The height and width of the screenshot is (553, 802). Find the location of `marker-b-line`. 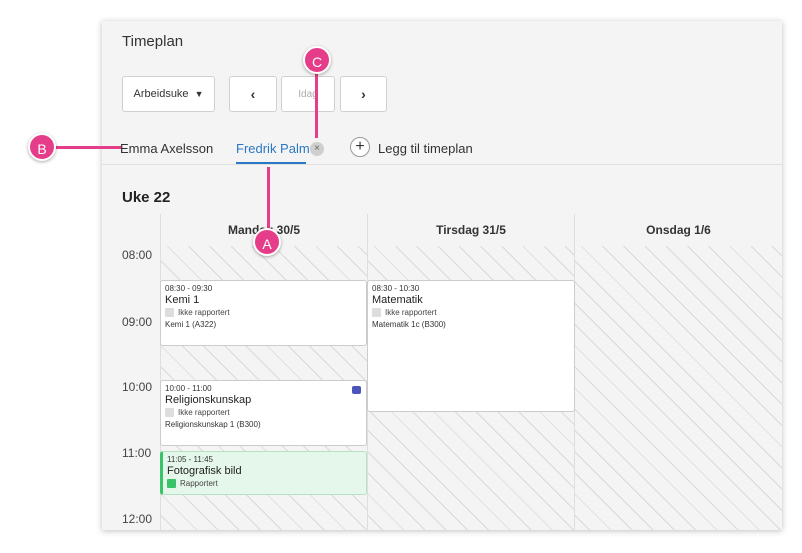

marker-b-line is located at coordinates (85, 147).